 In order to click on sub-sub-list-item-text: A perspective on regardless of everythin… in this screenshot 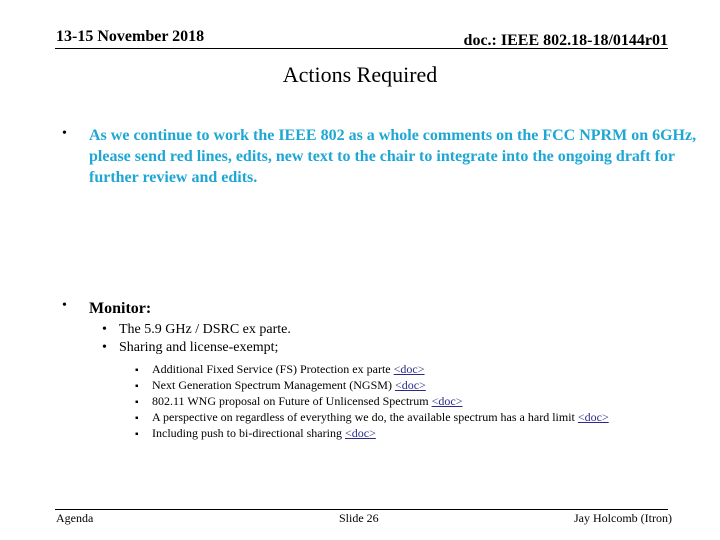, I will do `click(365, 417)`.